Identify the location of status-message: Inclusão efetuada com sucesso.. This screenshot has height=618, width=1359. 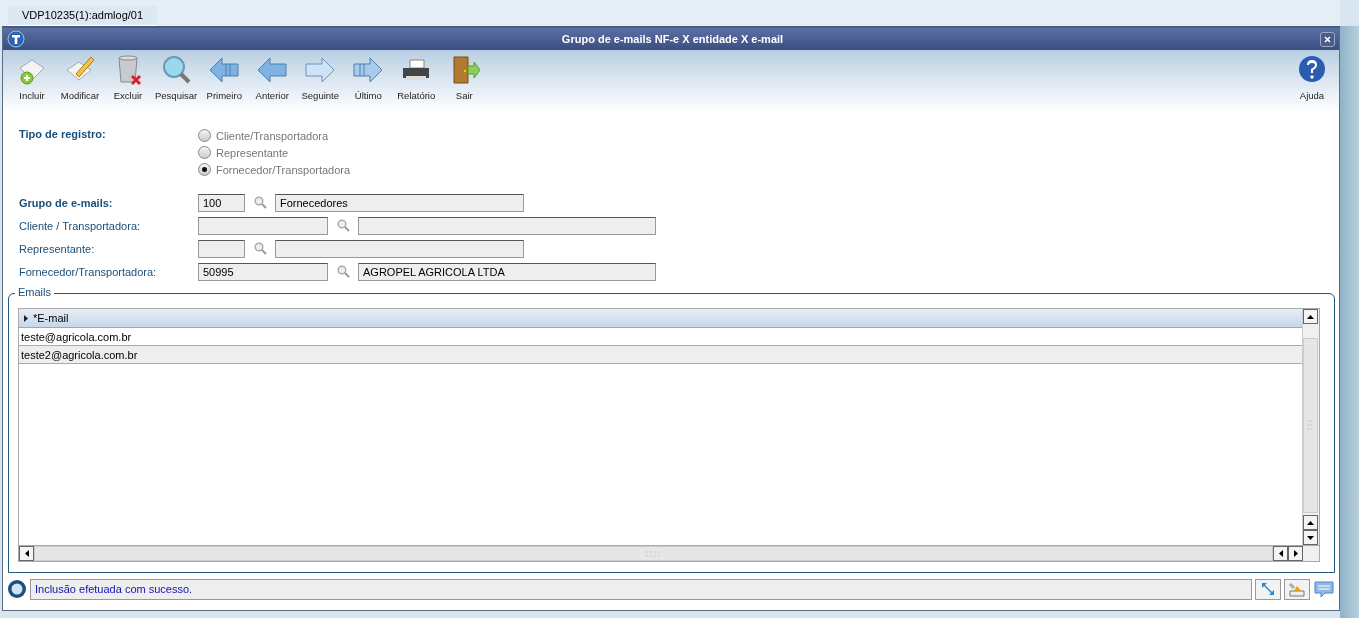
(641, 589).